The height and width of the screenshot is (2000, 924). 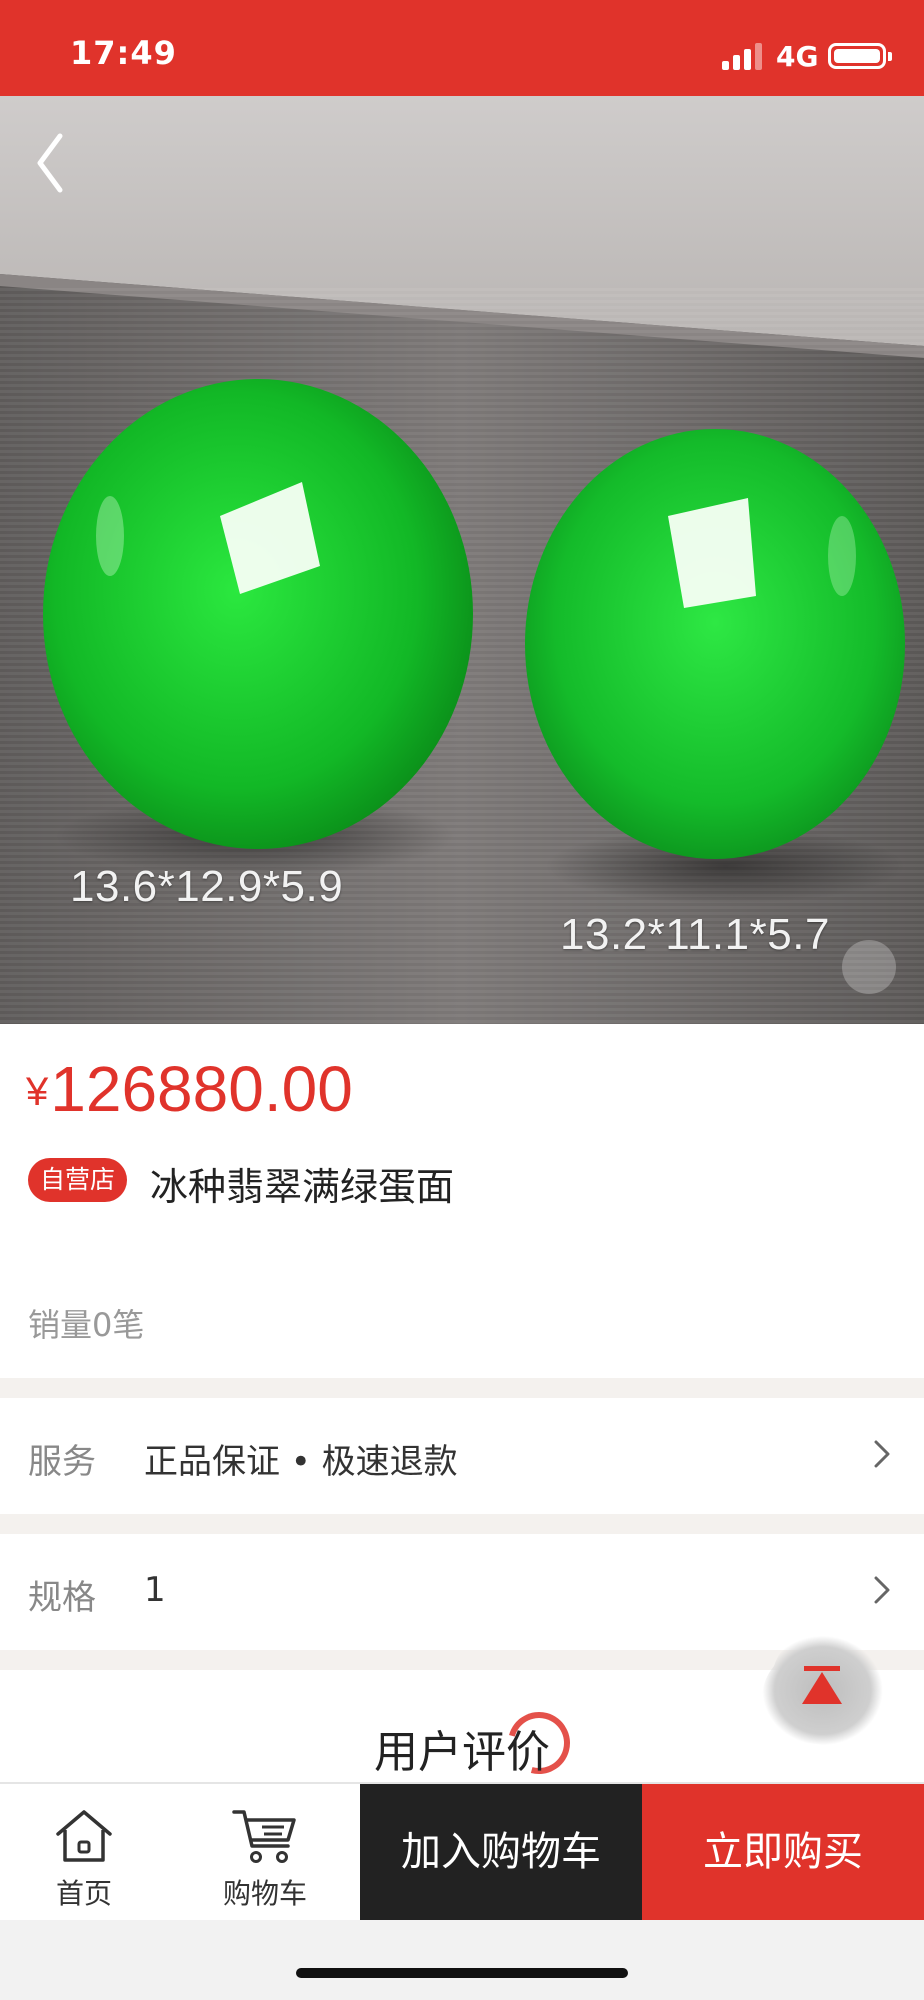 I want to click on tab-home-label: 首页, so click(x=83, y=1893).